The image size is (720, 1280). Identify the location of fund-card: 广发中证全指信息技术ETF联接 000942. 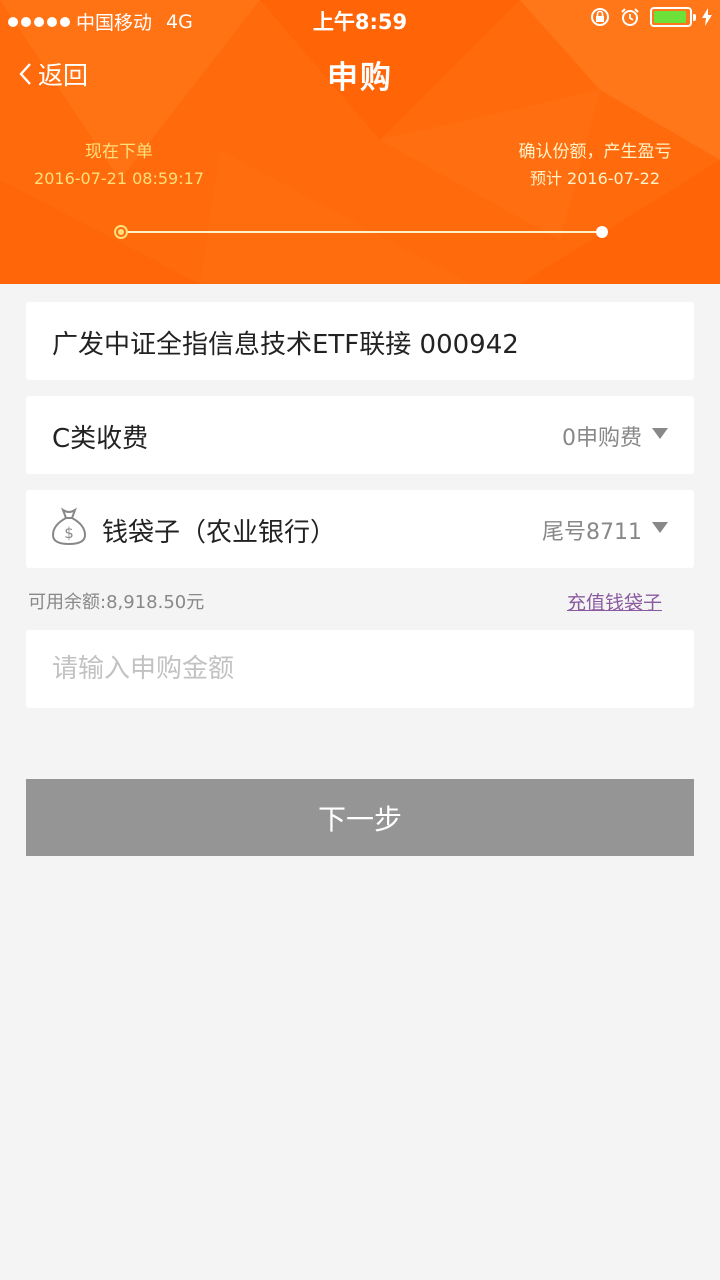
(360, 341).